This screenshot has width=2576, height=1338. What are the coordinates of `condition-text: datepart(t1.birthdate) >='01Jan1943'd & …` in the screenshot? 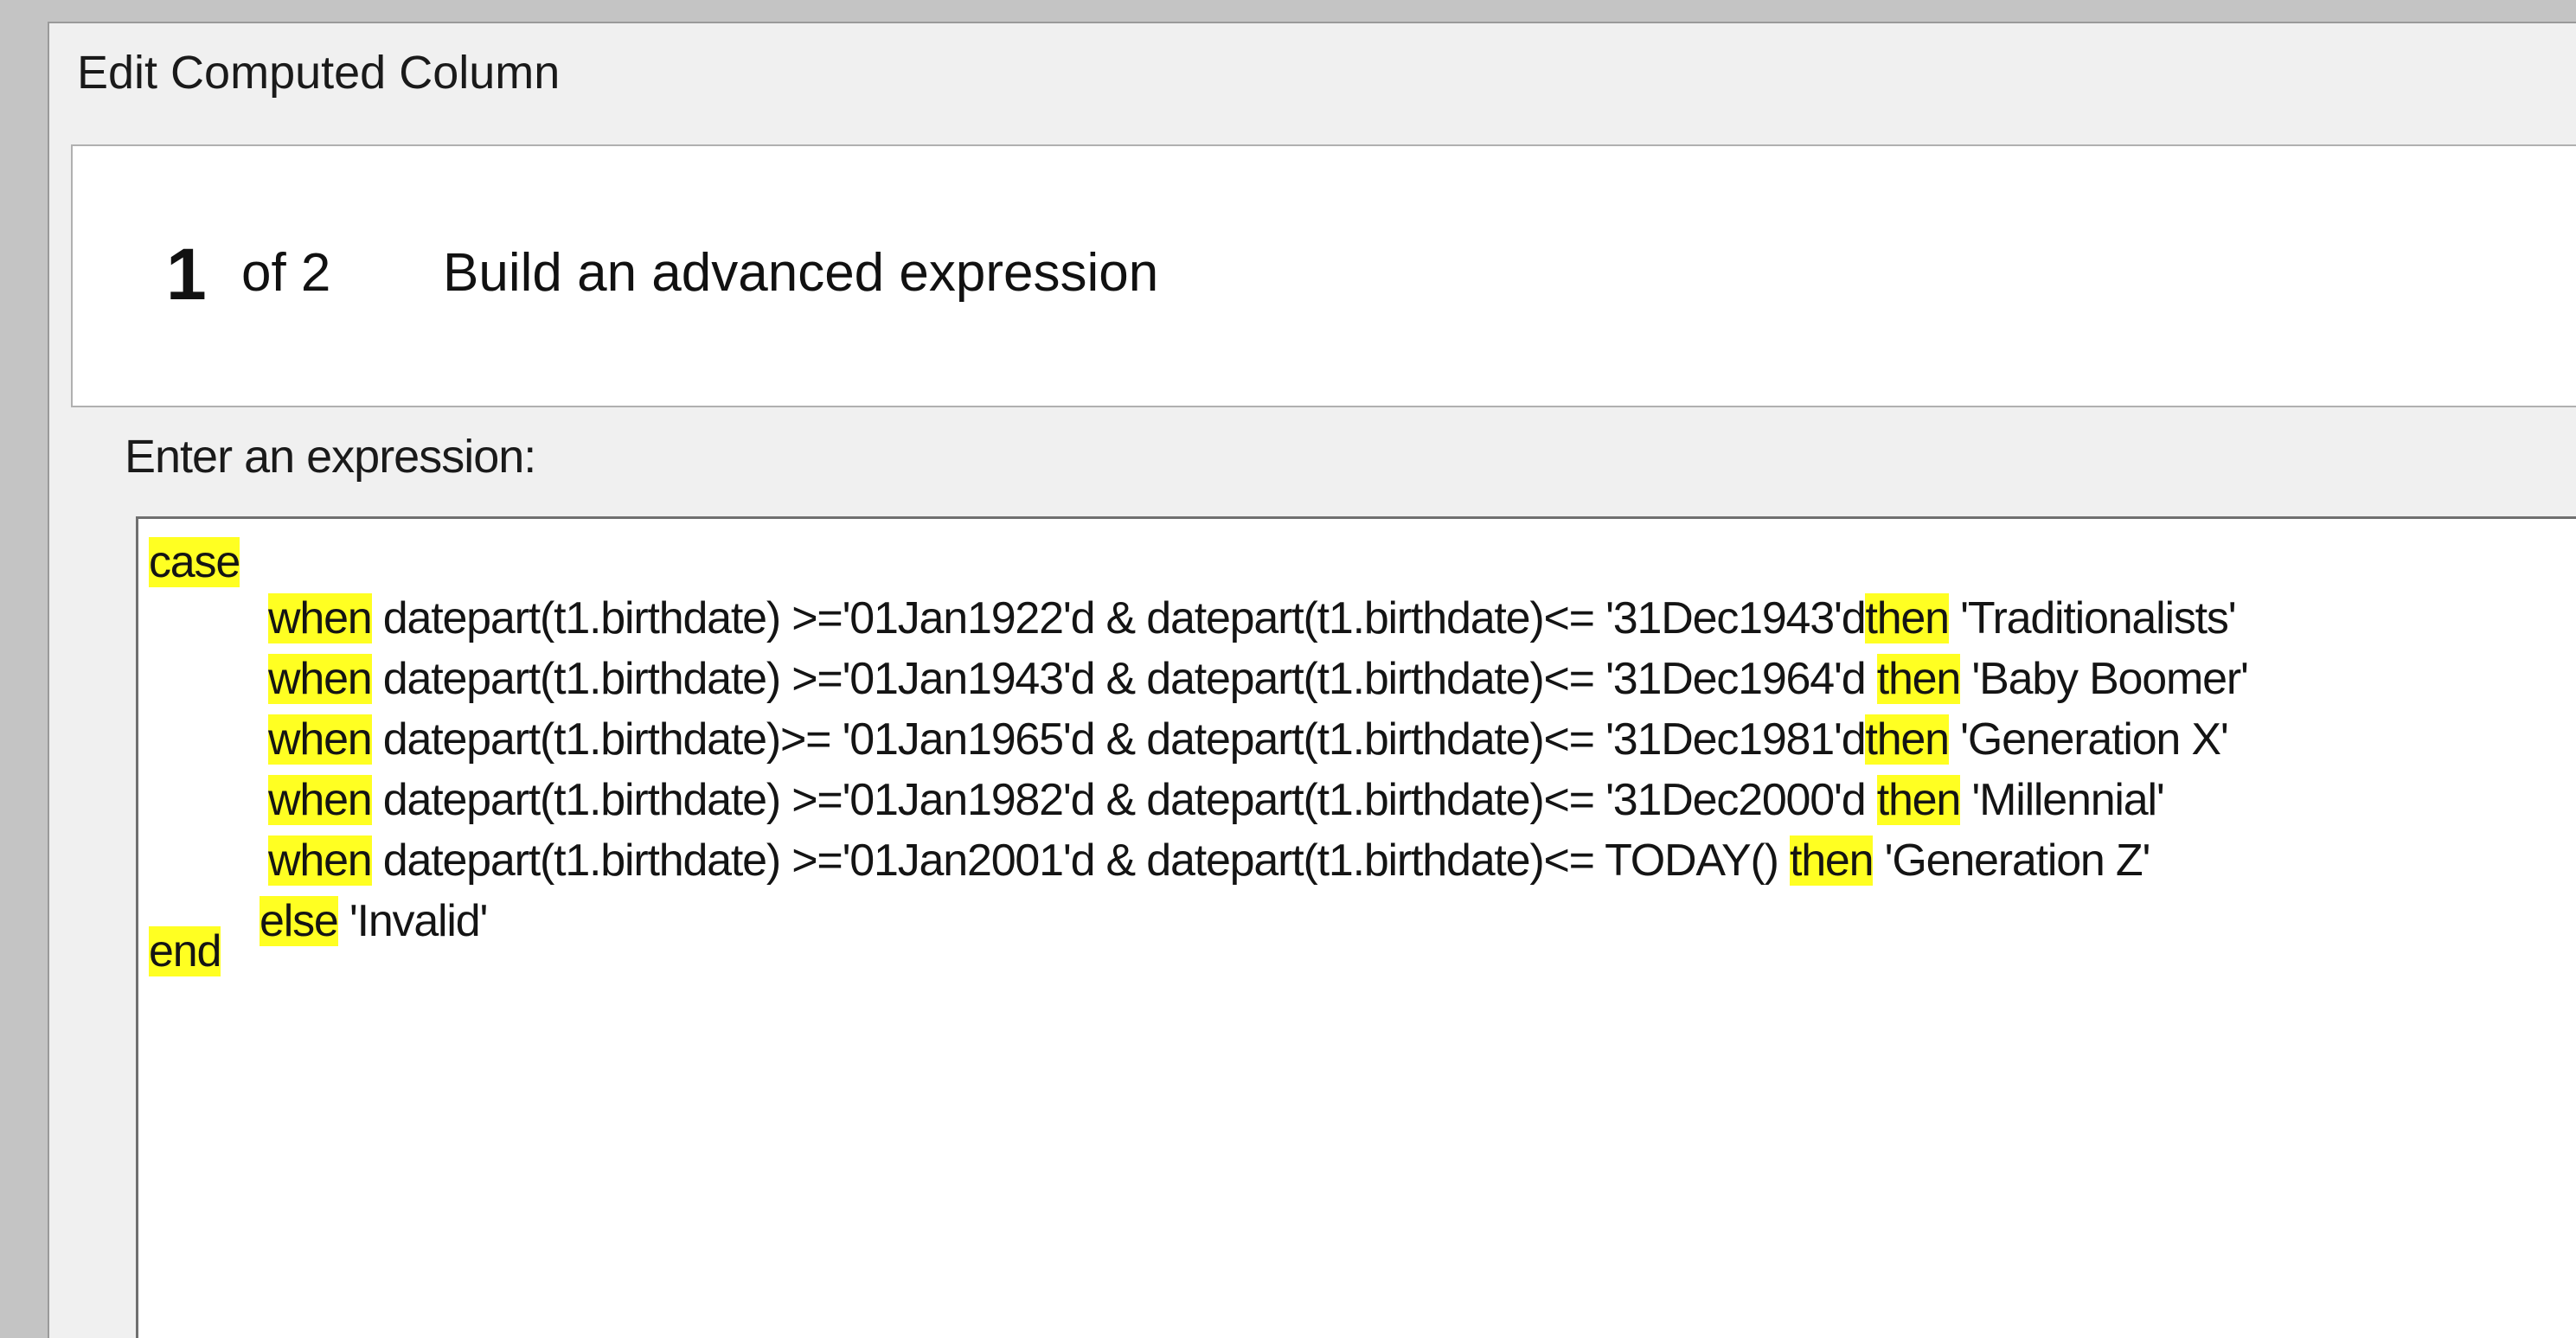 It's located at (1124, 679).